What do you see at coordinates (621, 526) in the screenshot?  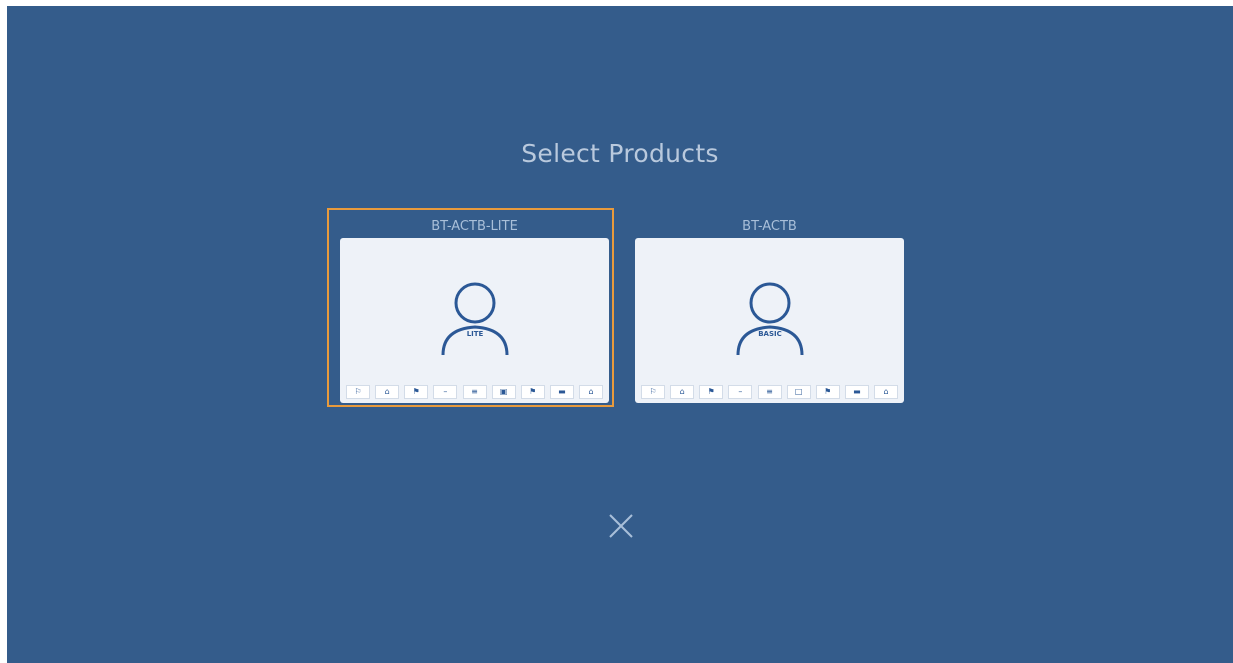 I see `close-icon` at bounding box center [621, 526].